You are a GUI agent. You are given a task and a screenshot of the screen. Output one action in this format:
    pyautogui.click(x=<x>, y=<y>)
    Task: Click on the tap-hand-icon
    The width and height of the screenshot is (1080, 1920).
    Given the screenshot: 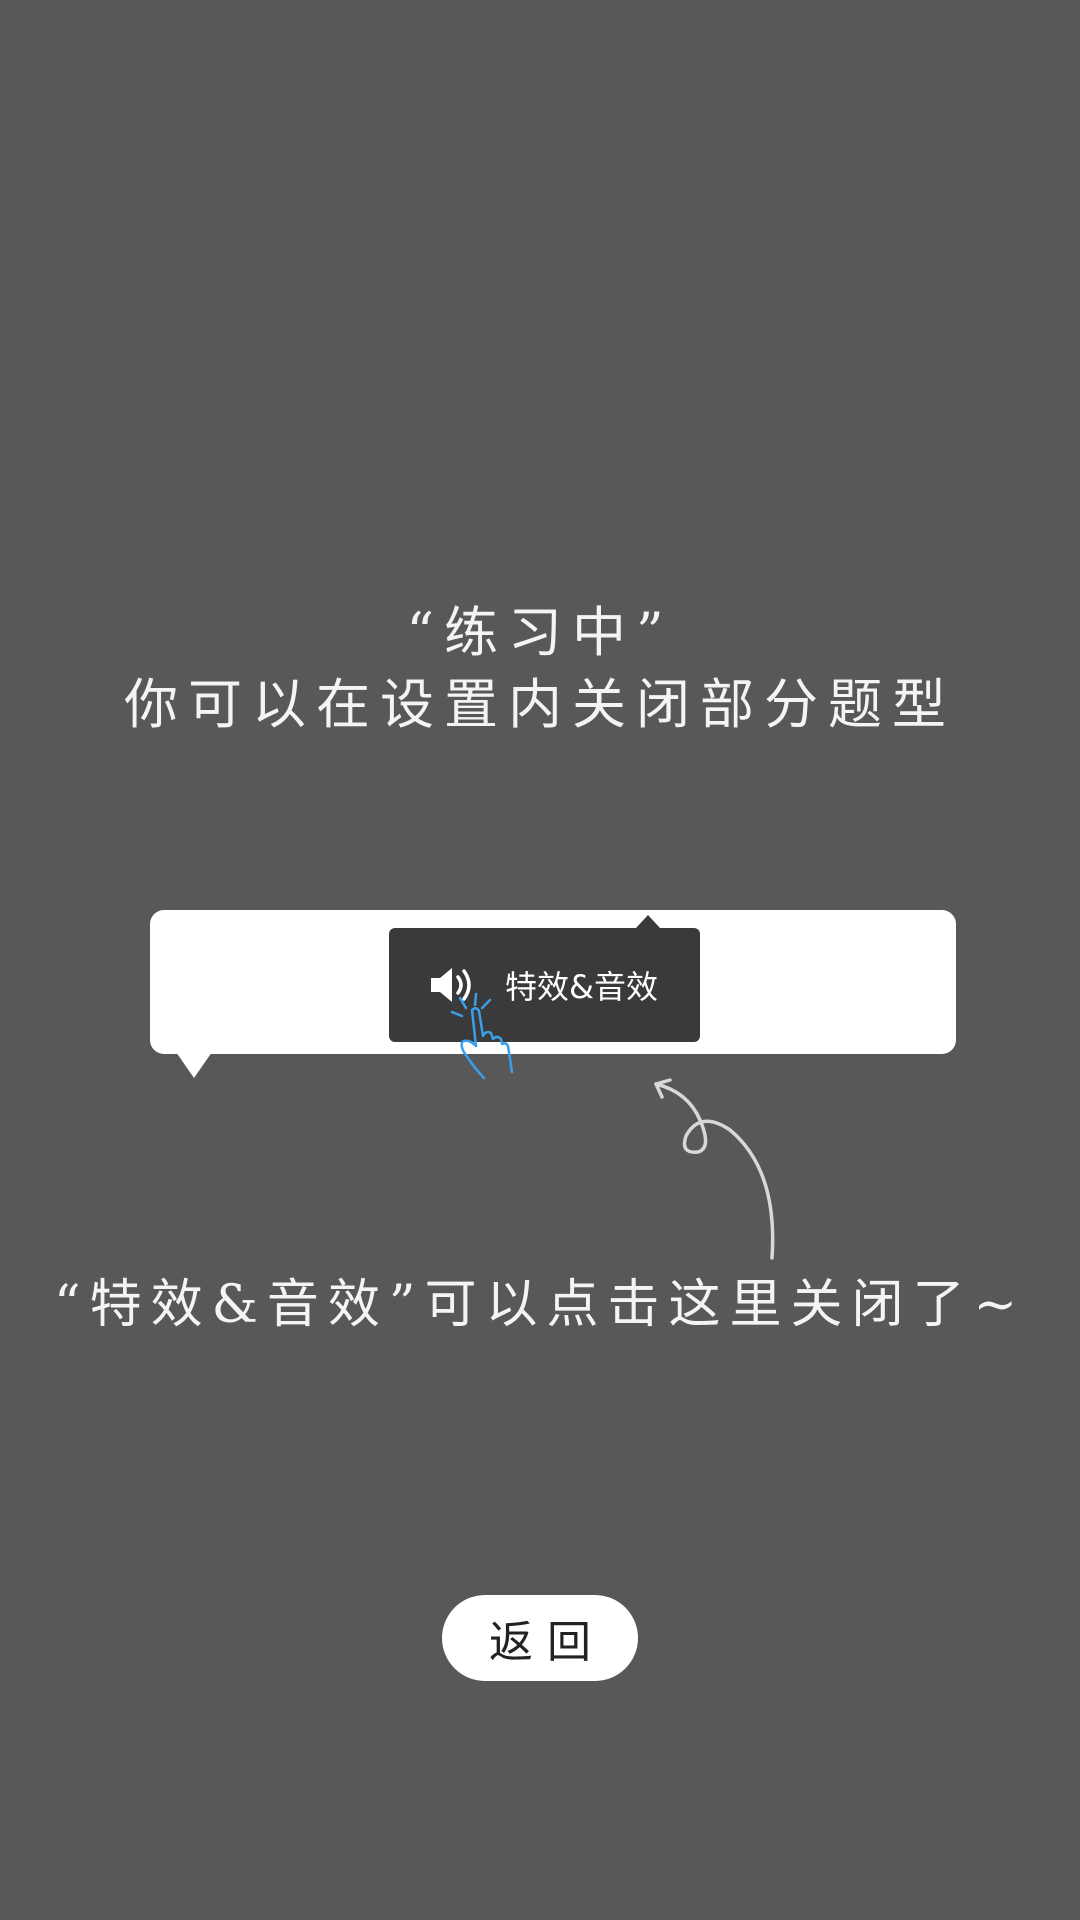 What is the action you would take?
    pyautogui.click(x=482, y=1036)
    